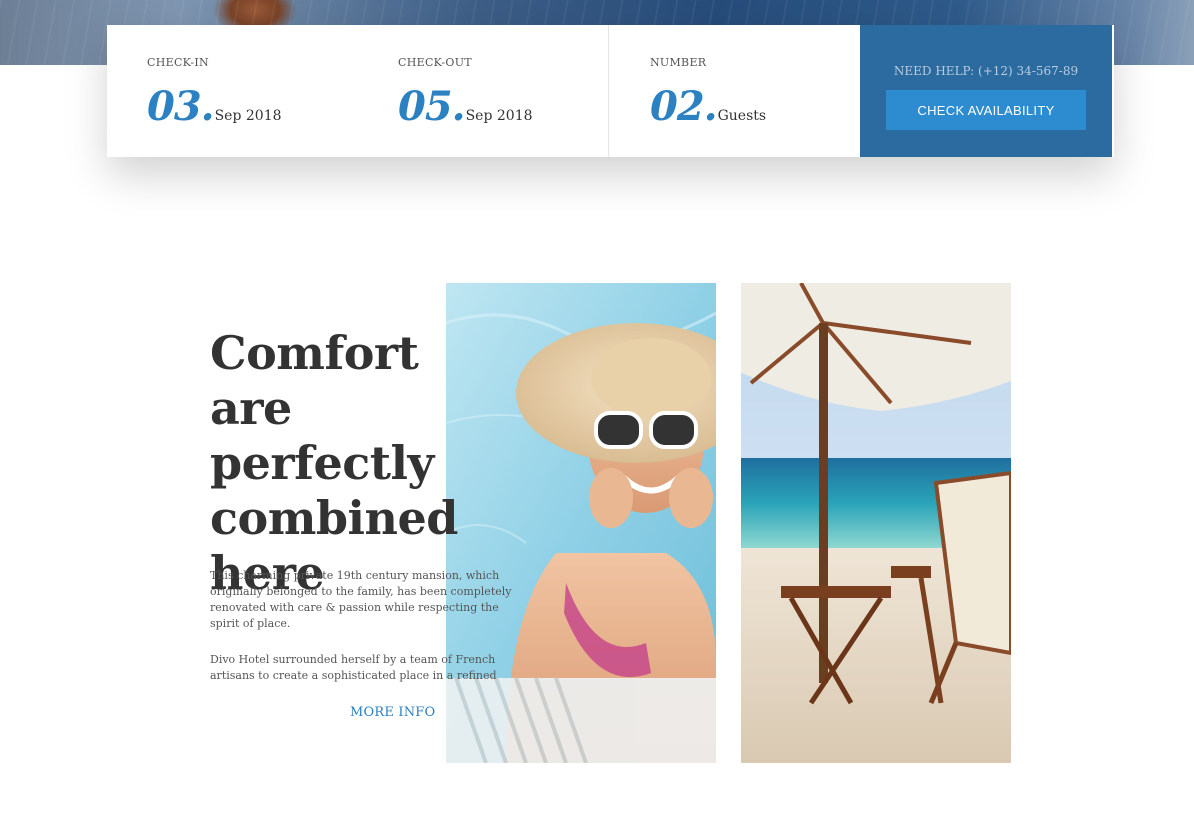  I want to click on guests-value: 02. Guests, so click(708, 106).